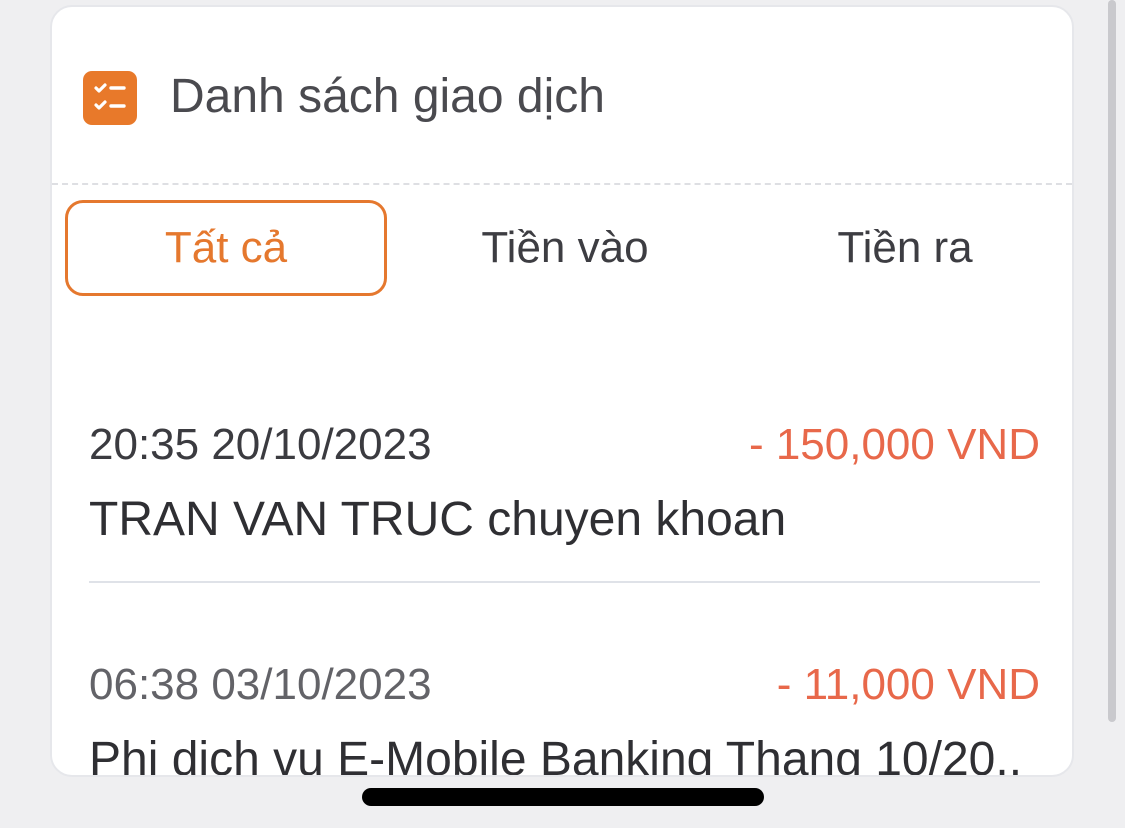 This screenshot has width=1125, height=828. Describe the element at coordinates (260, 444) in the screenshot. I see `transaction-datetime: 20:35 20/10/2023` at that location.